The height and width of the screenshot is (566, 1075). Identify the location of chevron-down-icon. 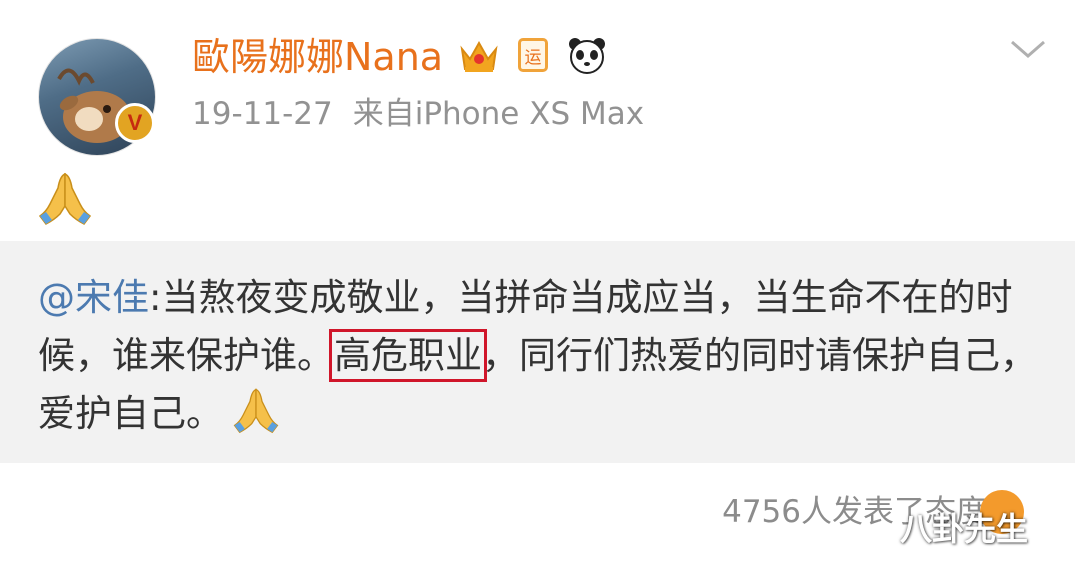
(1028, 49).